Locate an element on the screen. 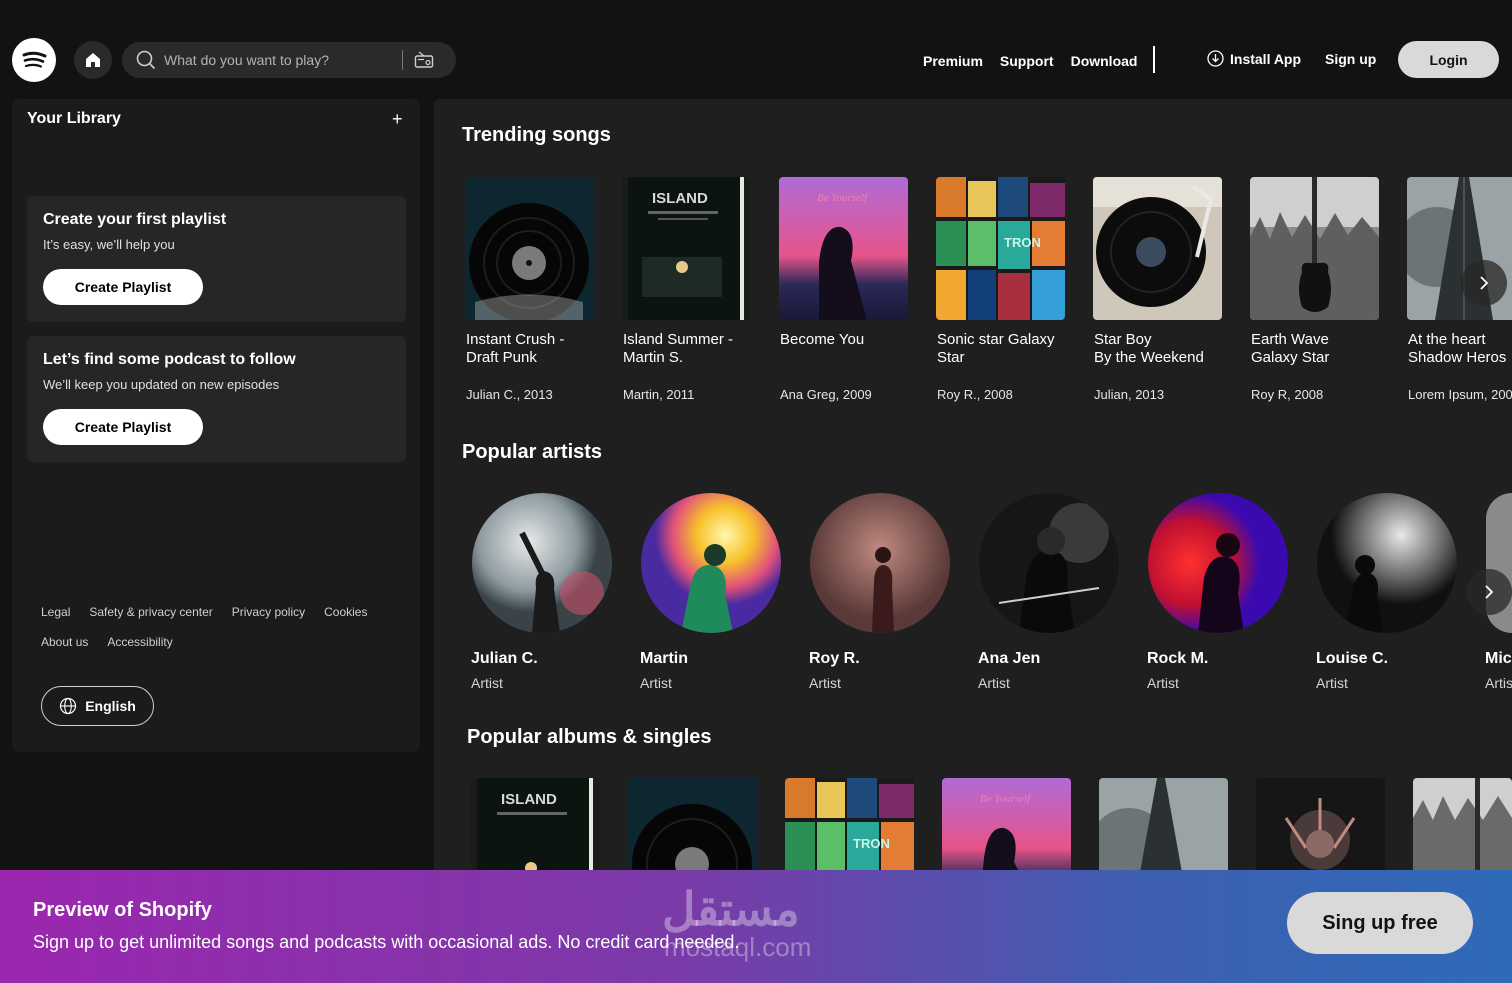 The image size is (1512, 983). banner-title: Preview of Shopify is located at coordinates (122, 910).